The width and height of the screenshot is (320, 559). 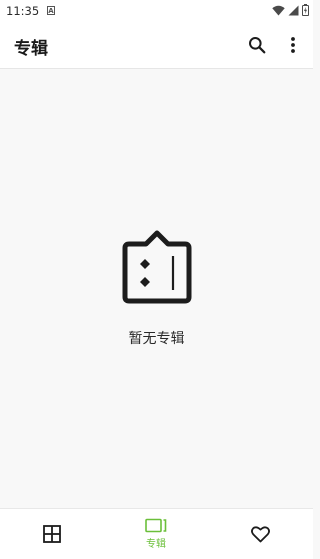 I want to click on nav-item-grid, so click(x=52, y=534).